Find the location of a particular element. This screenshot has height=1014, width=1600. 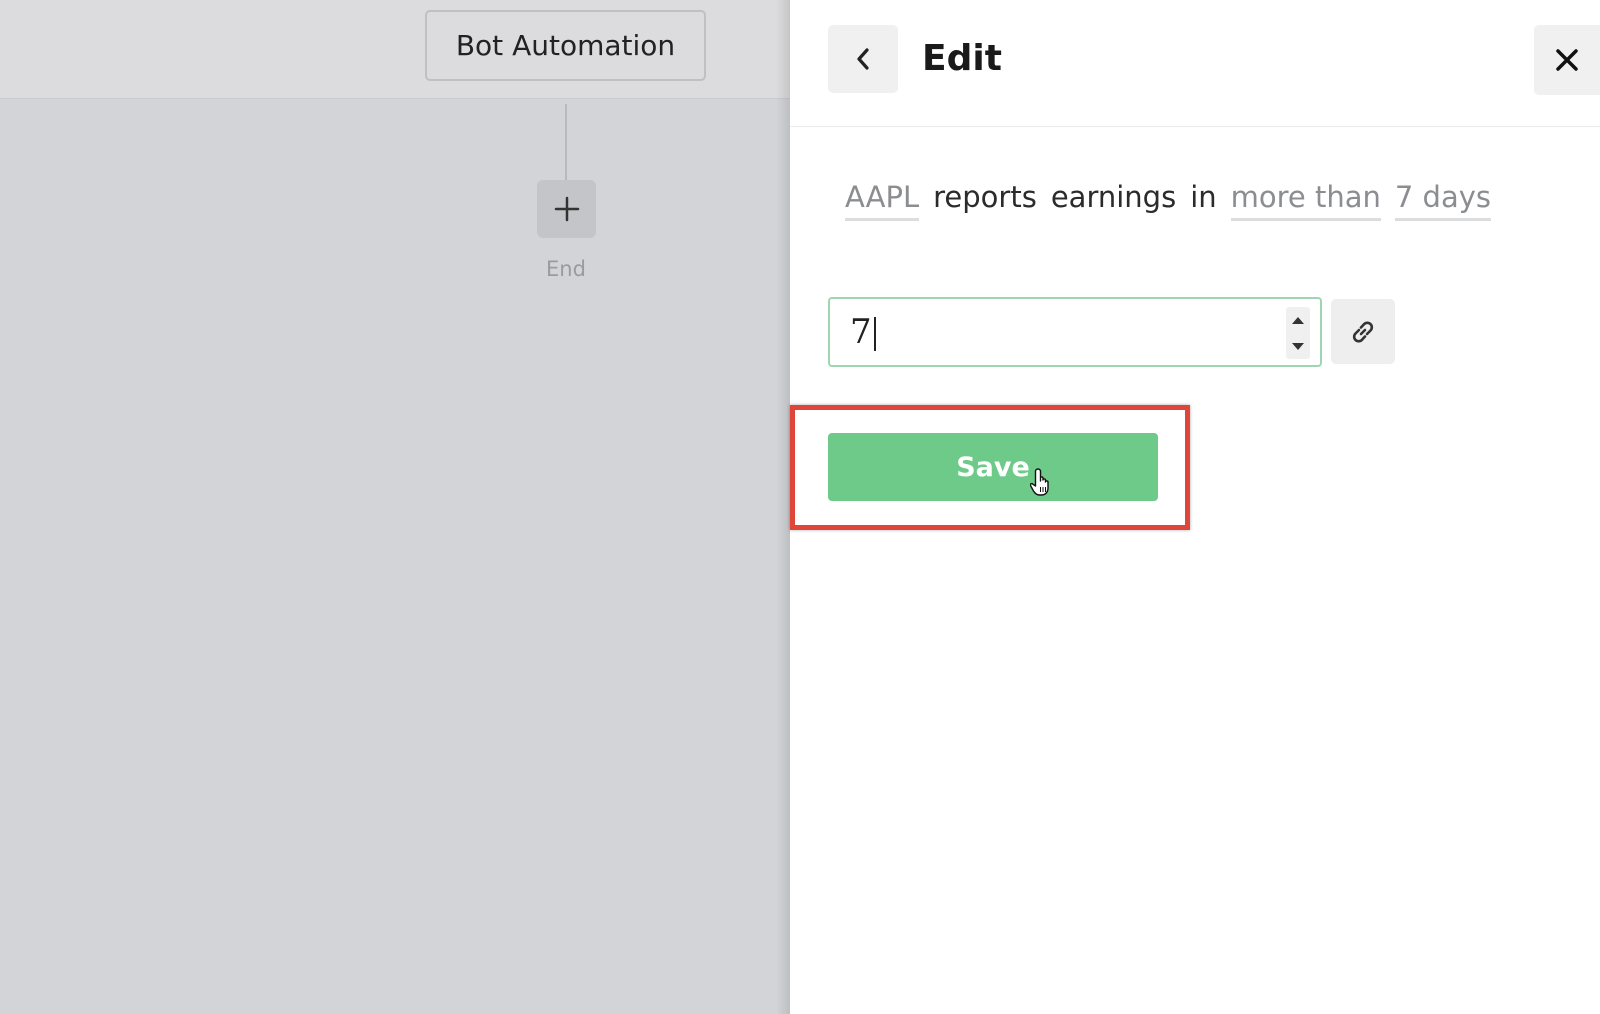

comparator-token: more than is located at coordinates (1305, 200).